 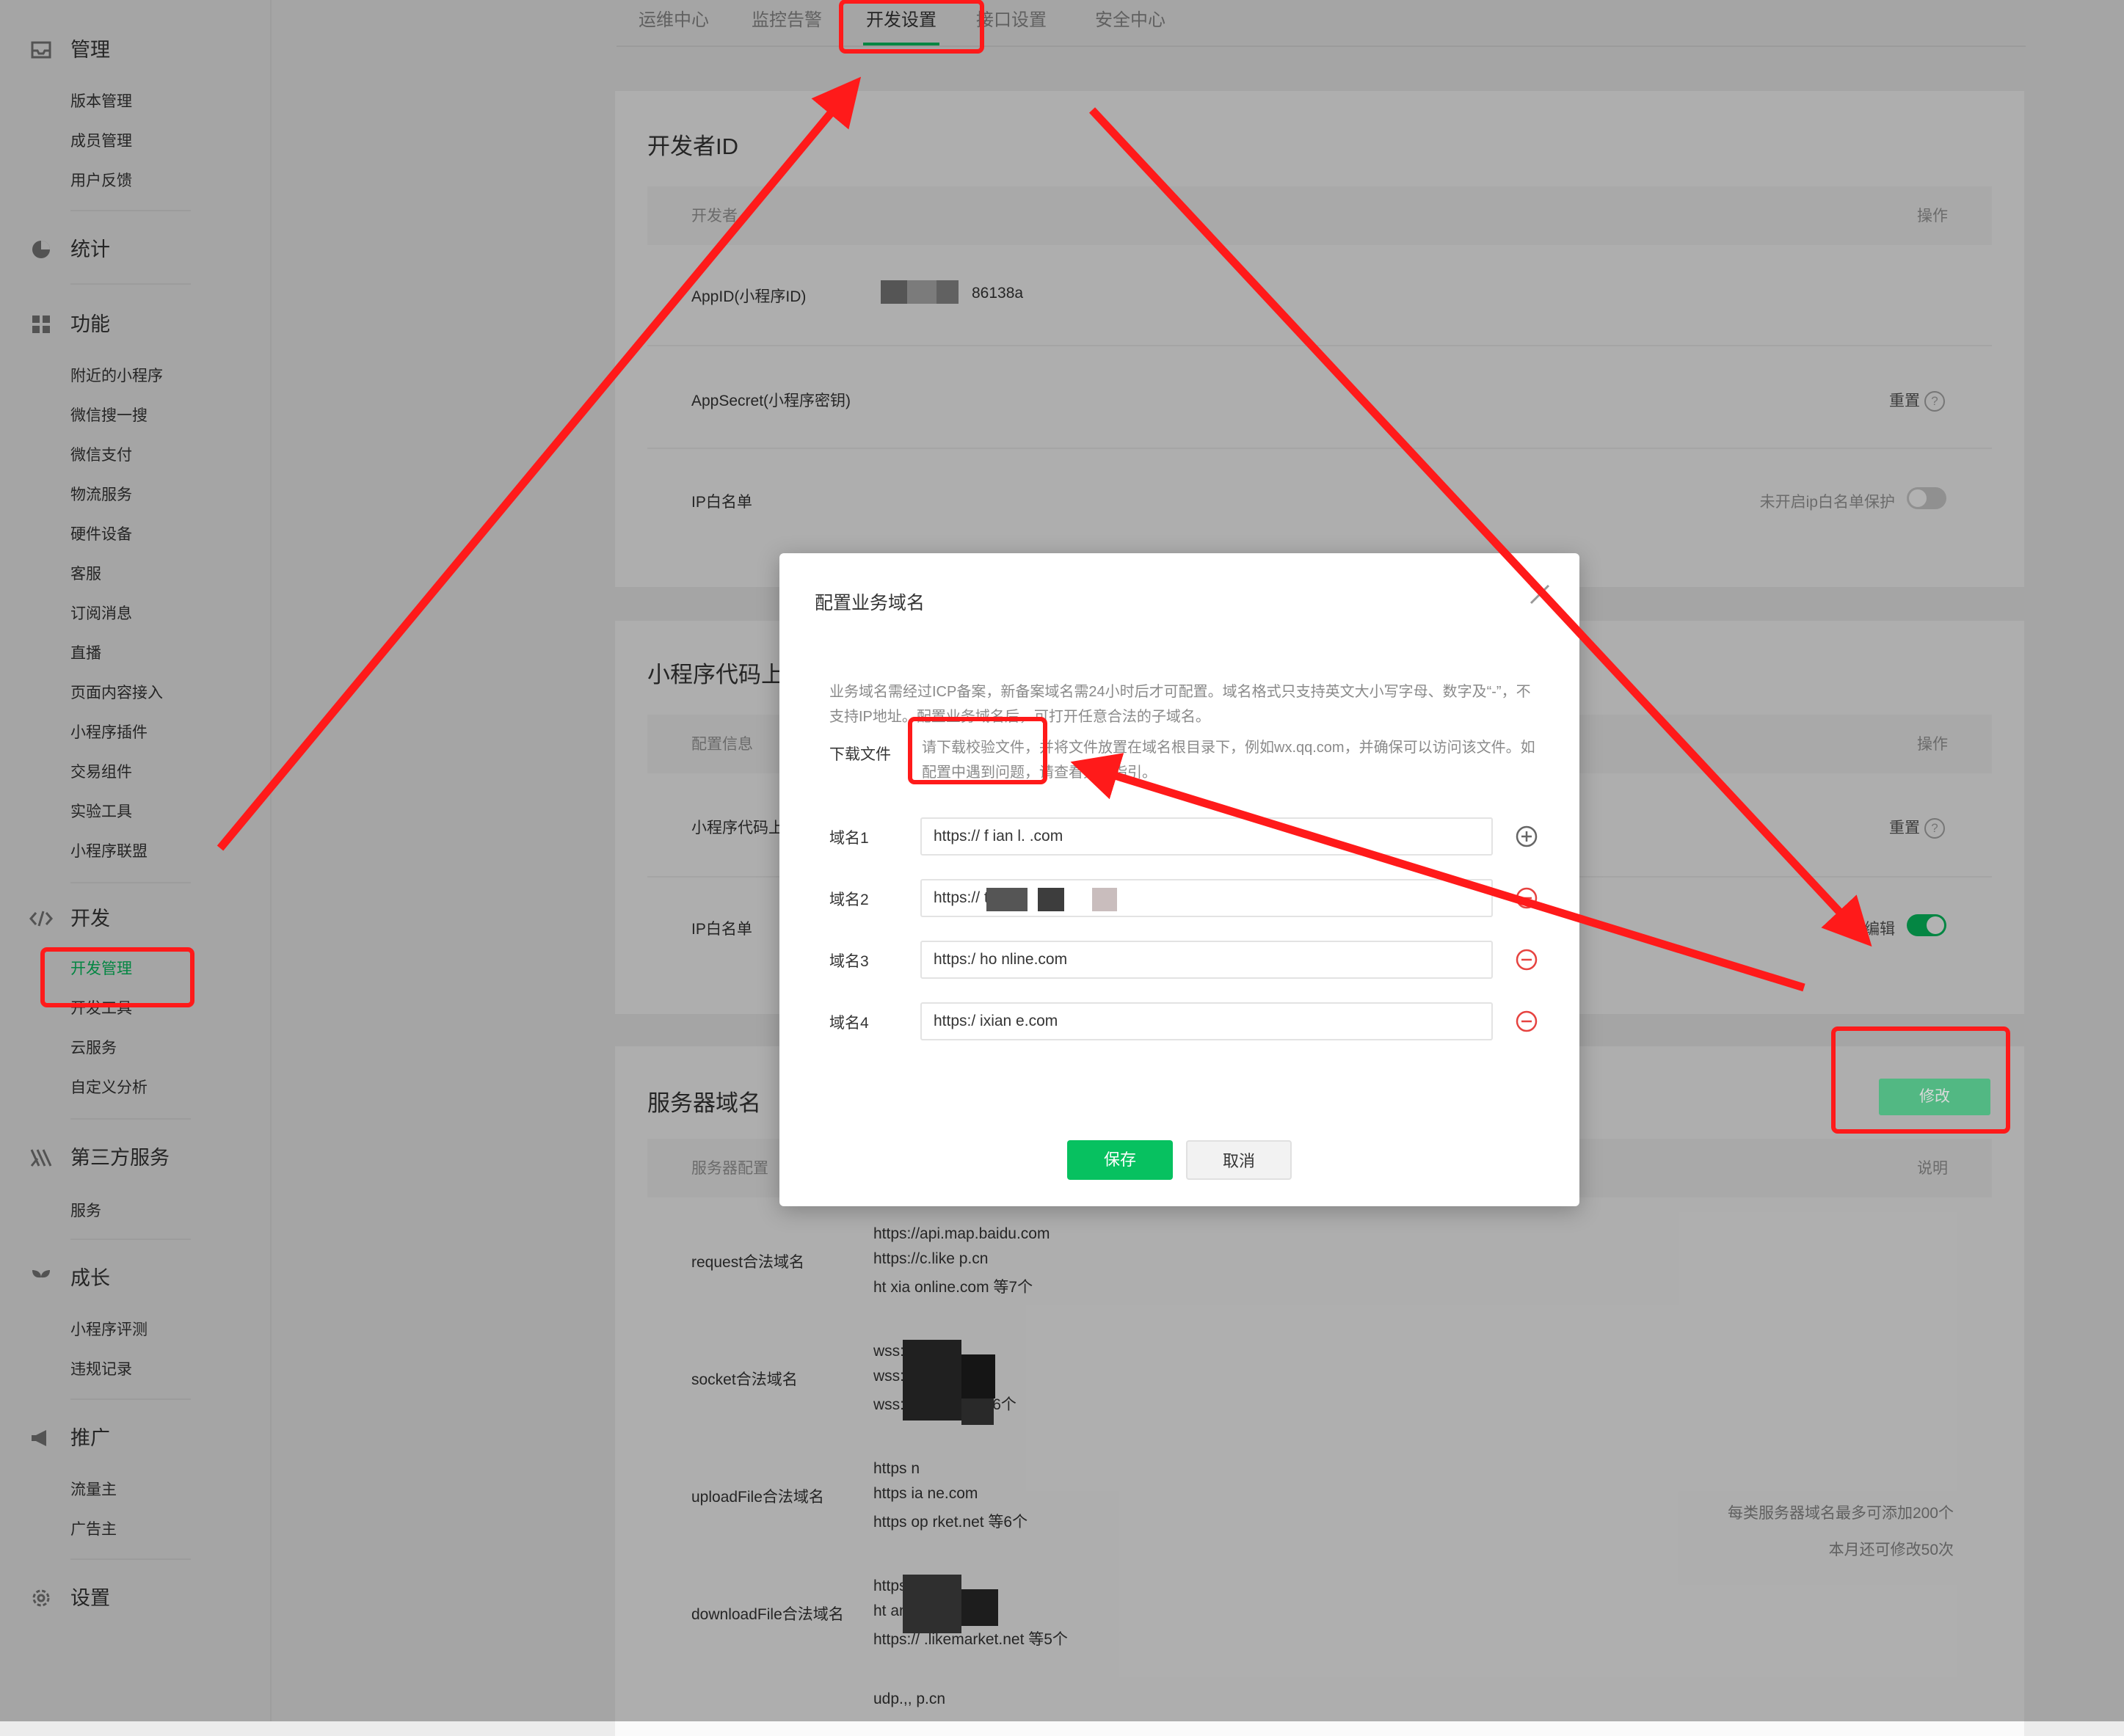 What do you see at coordinates (1120, 1160) in the screenshot?
I see `save-button: 保存` at bounding box center [1120, 1160].